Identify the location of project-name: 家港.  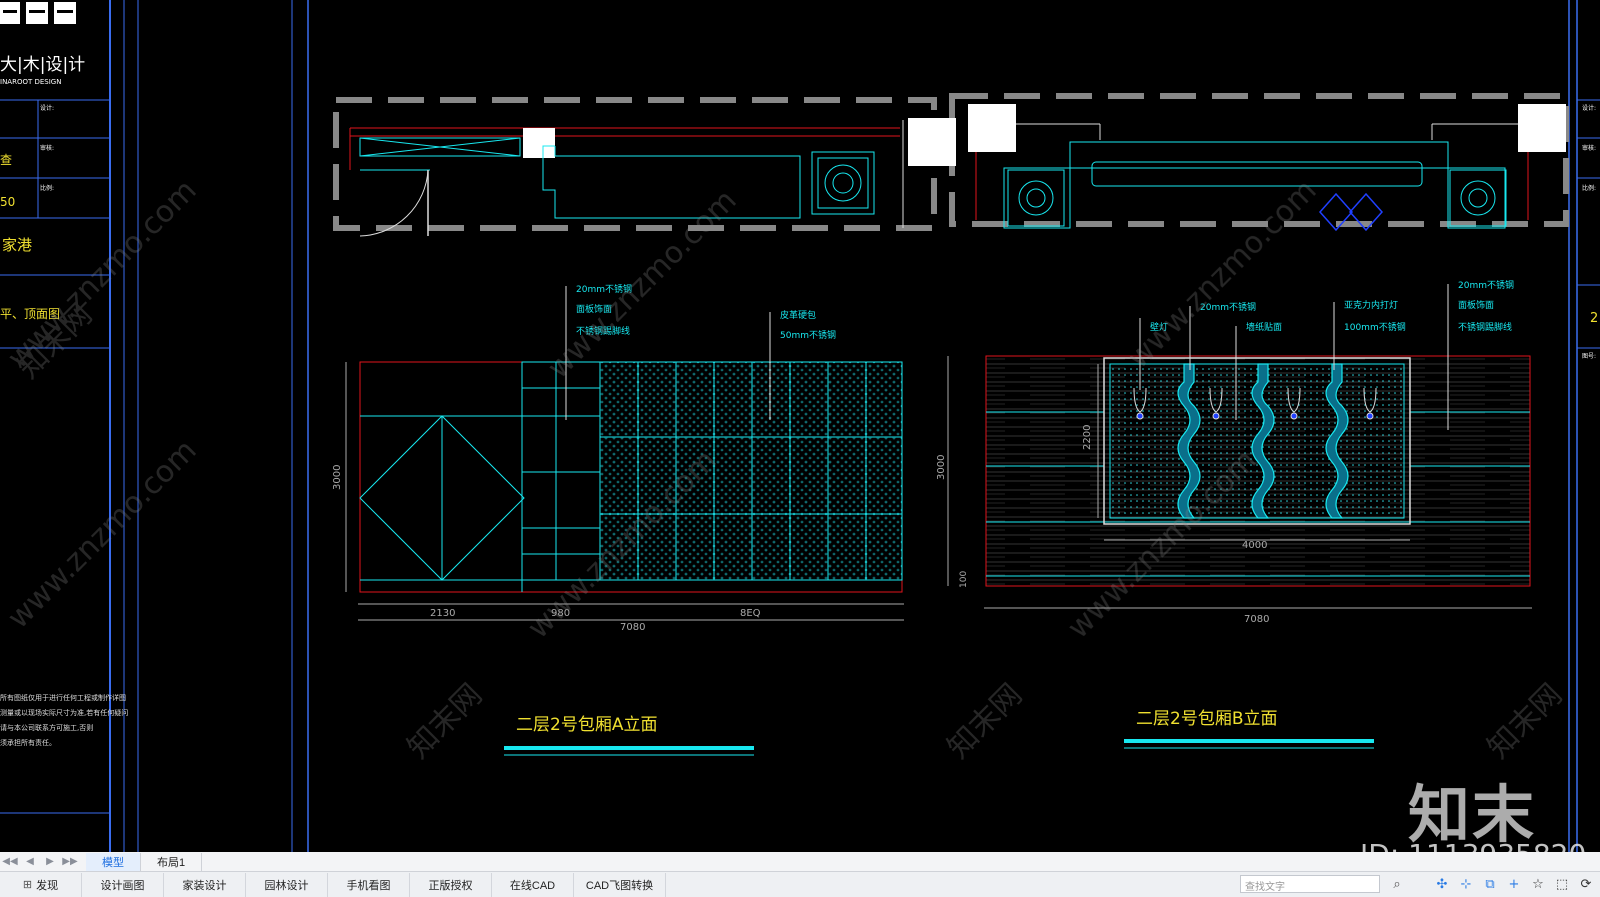
(17, 245).